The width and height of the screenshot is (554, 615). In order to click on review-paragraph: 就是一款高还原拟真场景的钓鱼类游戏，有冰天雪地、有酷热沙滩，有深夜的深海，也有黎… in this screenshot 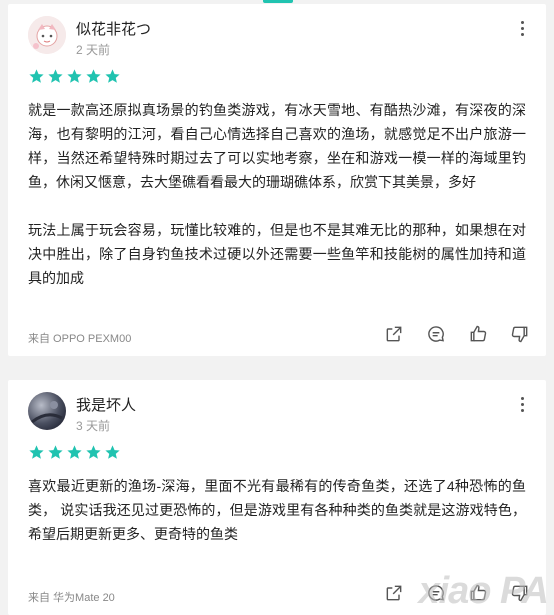, I will do `click(277, 146)`.